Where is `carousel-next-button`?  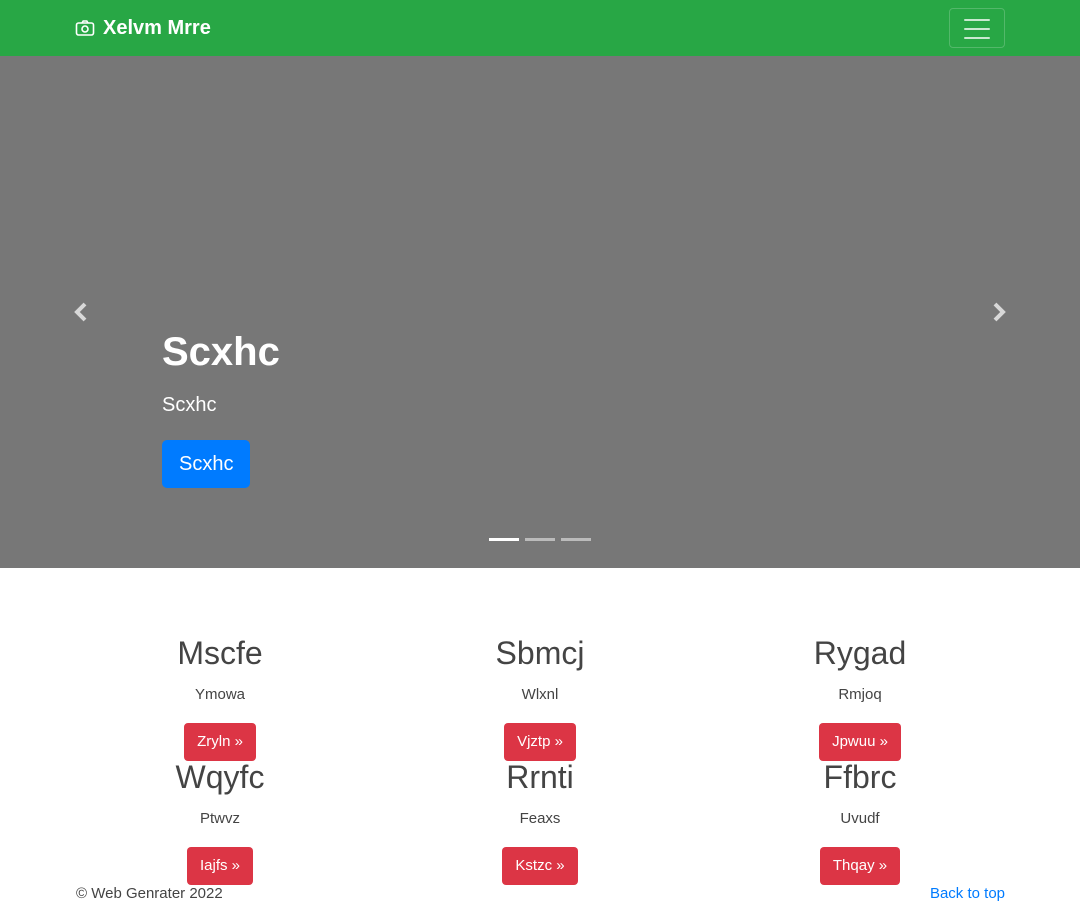 carousel-next-button is located at coordinates (999, 312).